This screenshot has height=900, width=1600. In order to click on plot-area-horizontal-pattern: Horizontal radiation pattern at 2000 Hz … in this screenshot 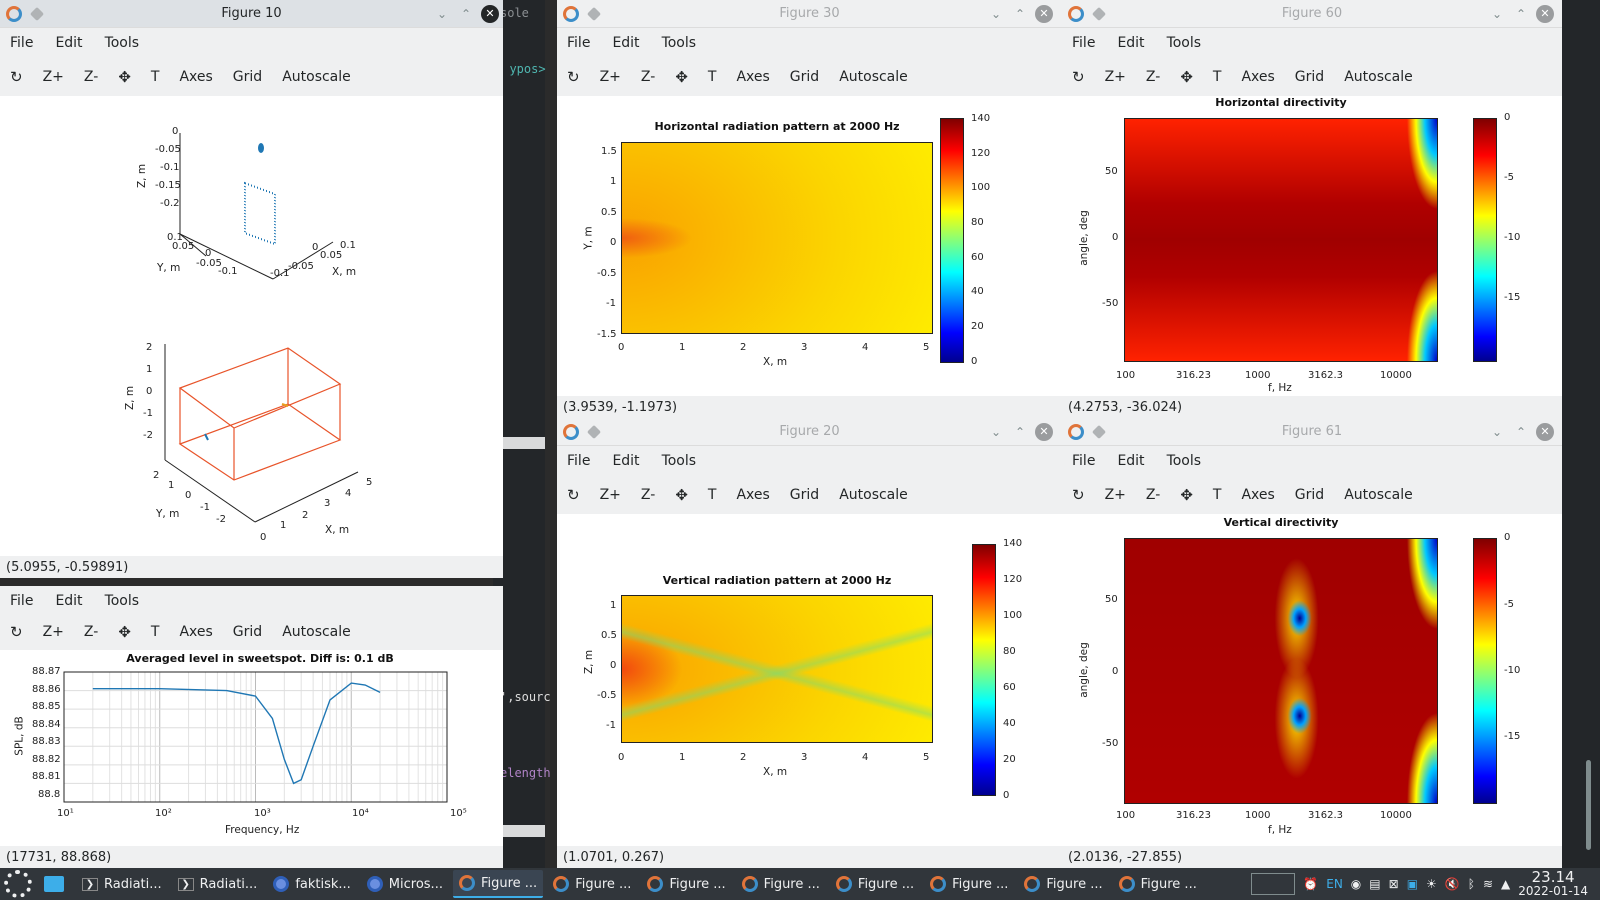, I will do `click(809, 246)`.